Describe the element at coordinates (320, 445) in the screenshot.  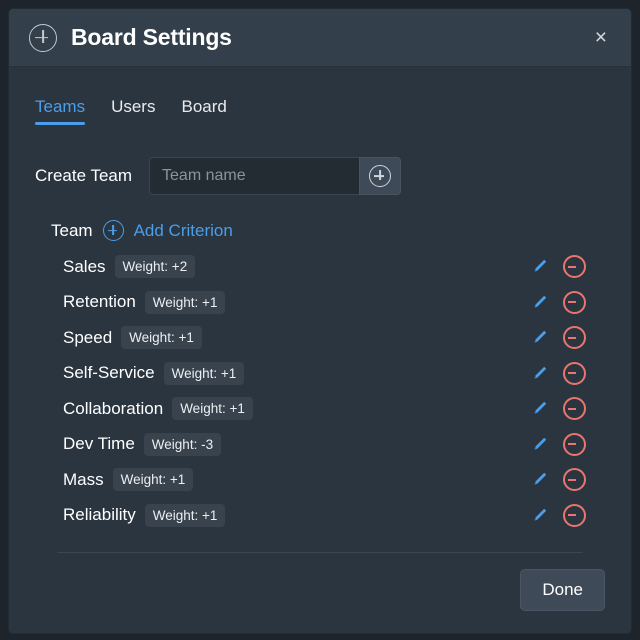
I see `criterion-row: Dev Time Weight: -3` at that location.